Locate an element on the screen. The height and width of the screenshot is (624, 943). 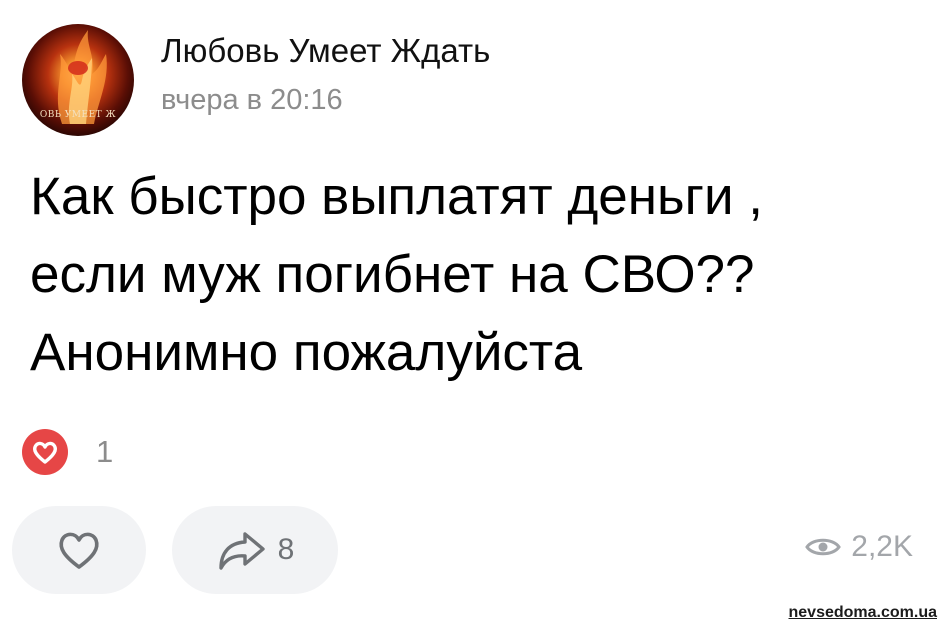
author-name: Любовь Умеет Ждать is located at coordinates (325, 51).